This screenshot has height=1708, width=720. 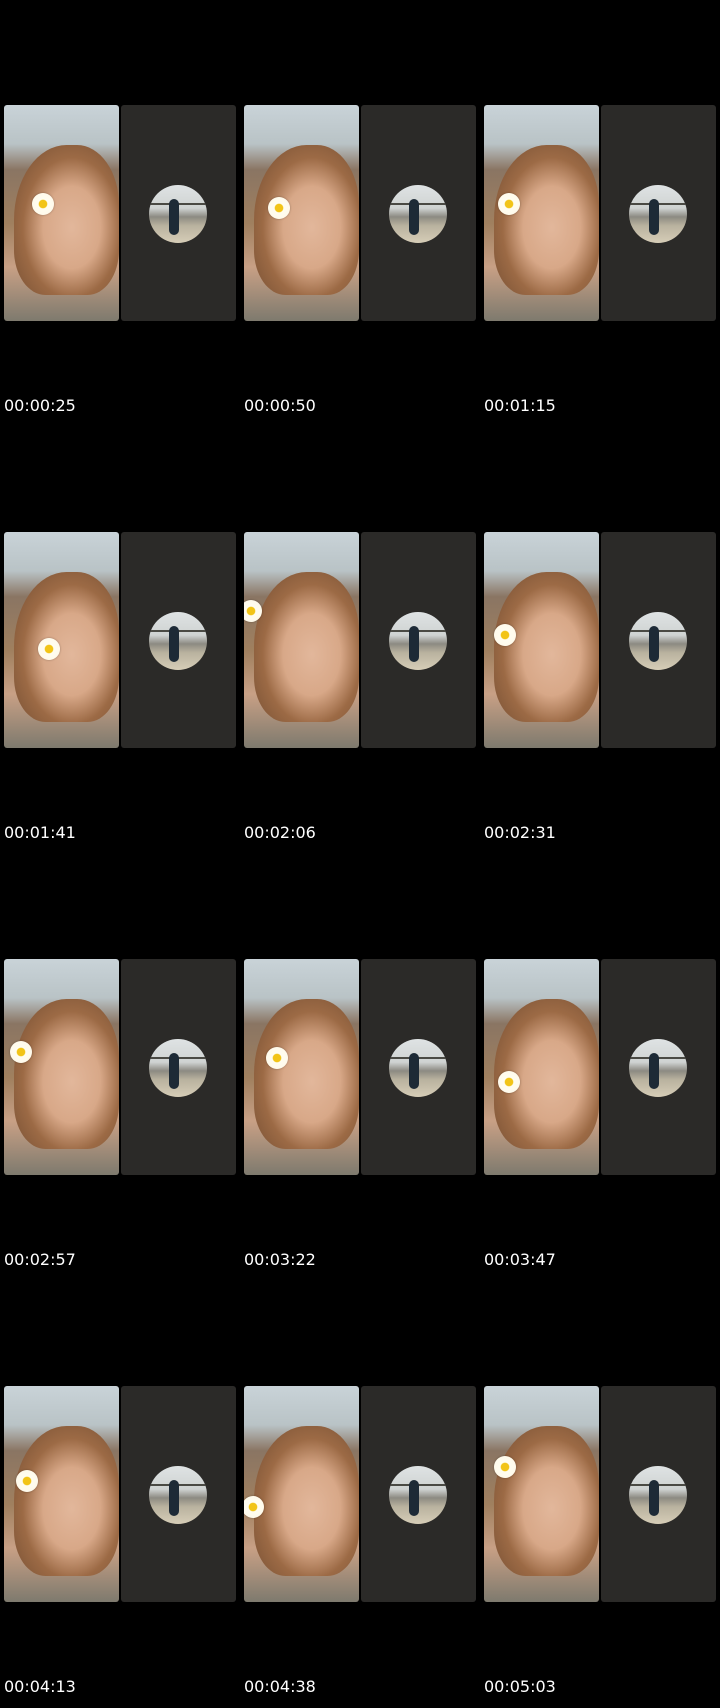 I want to click on frame-timestamp: 00:01:41, so click(x=40, y=832).